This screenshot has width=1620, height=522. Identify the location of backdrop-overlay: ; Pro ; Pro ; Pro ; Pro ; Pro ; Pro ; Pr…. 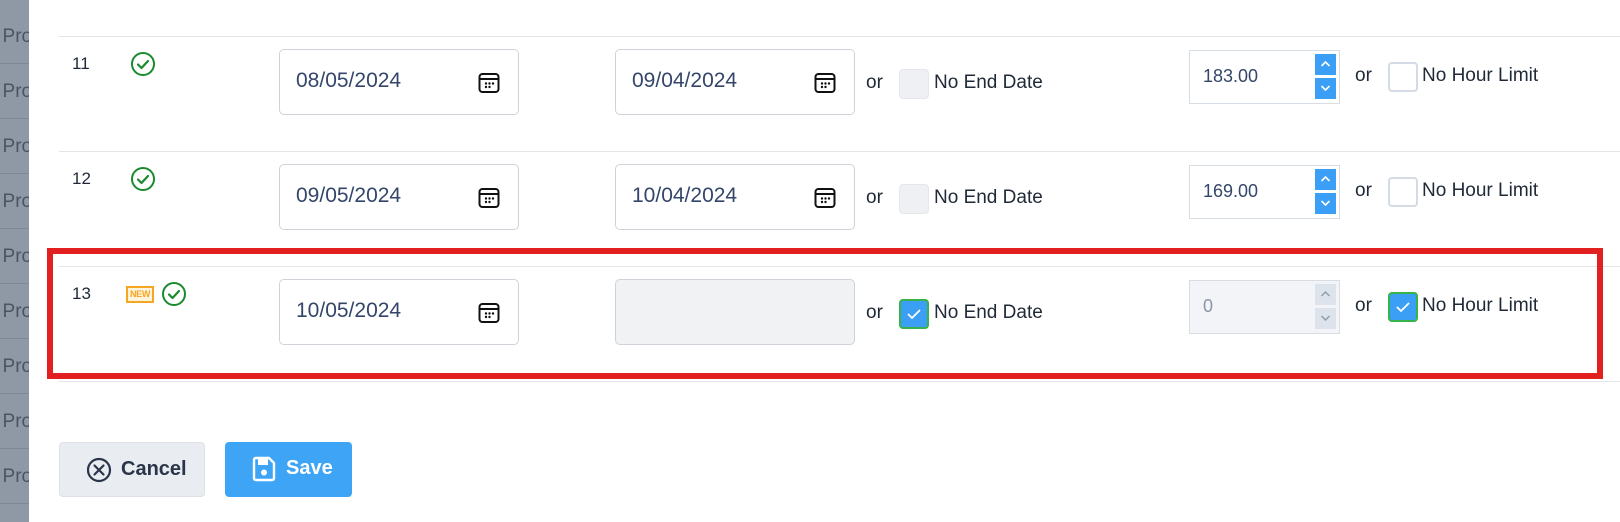
(14, 261).